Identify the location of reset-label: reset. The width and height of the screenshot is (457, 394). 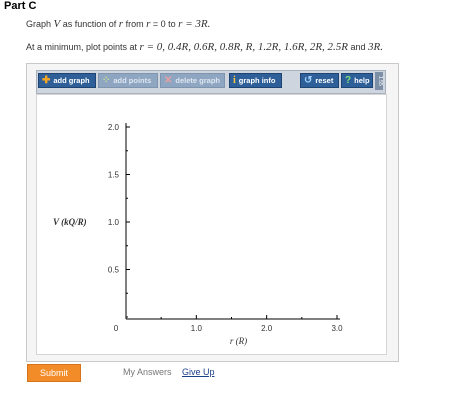
(324, 80).